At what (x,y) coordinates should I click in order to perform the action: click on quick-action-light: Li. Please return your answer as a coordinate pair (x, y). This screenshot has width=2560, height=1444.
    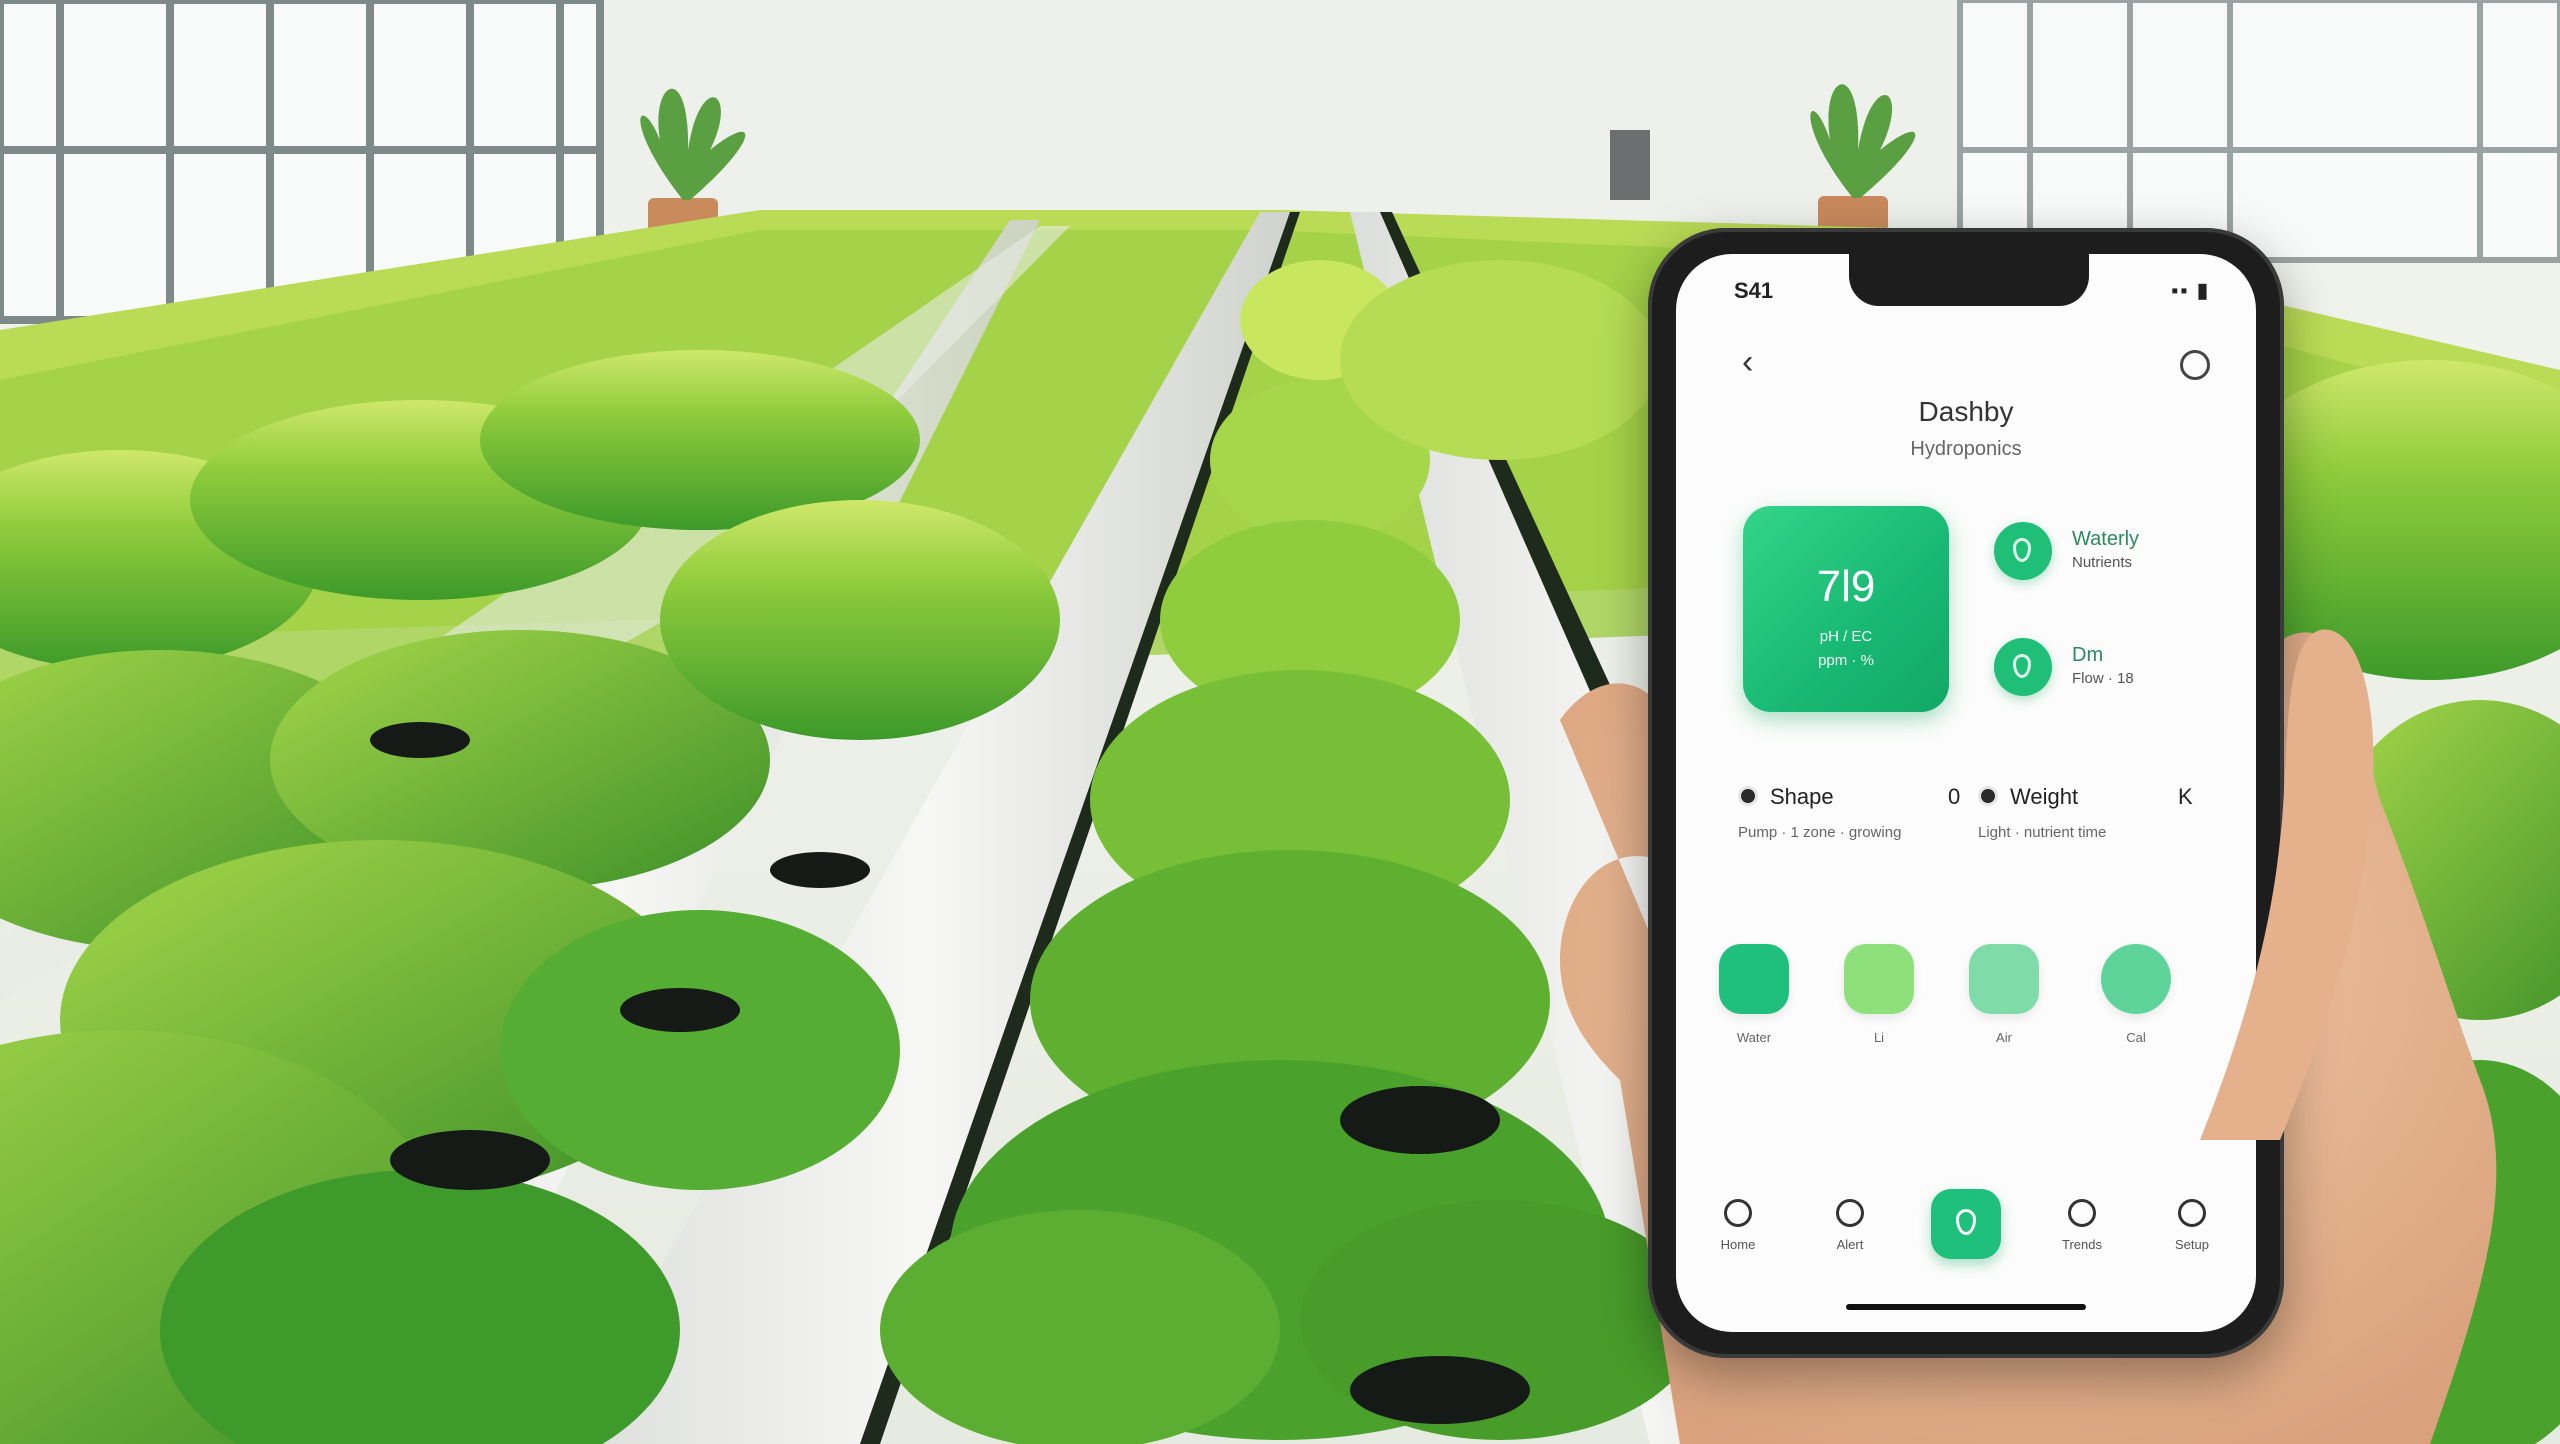
    Looking at the image, I should click on (1879, 995).